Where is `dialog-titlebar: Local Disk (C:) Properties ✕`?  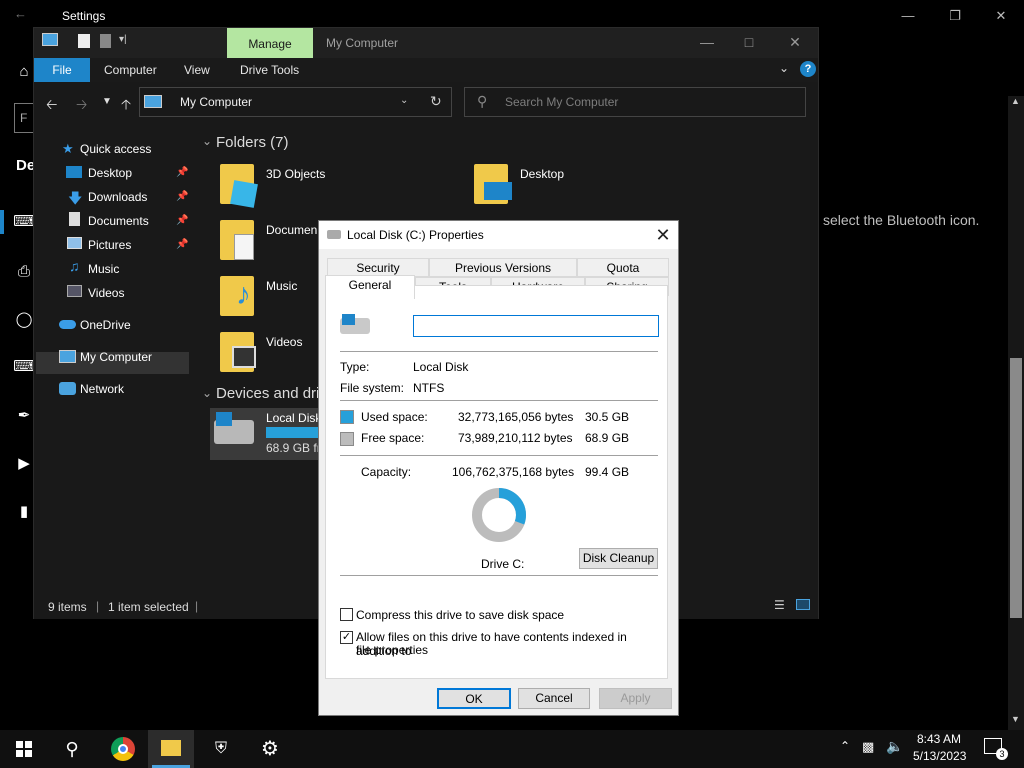
dialog-titlebar: Local Disk (C:) Properties ✕ is located at coordinates (498, 235).